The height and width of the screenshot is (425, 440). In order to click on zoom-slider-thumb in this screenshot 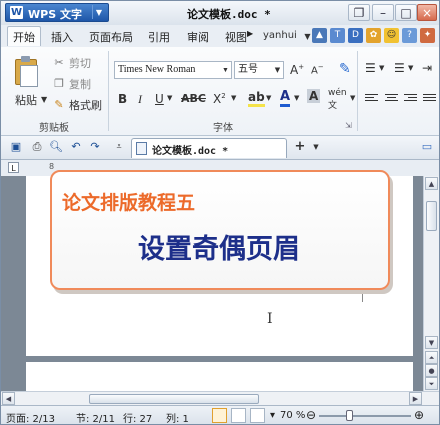, I will do `click(349, 415)`.